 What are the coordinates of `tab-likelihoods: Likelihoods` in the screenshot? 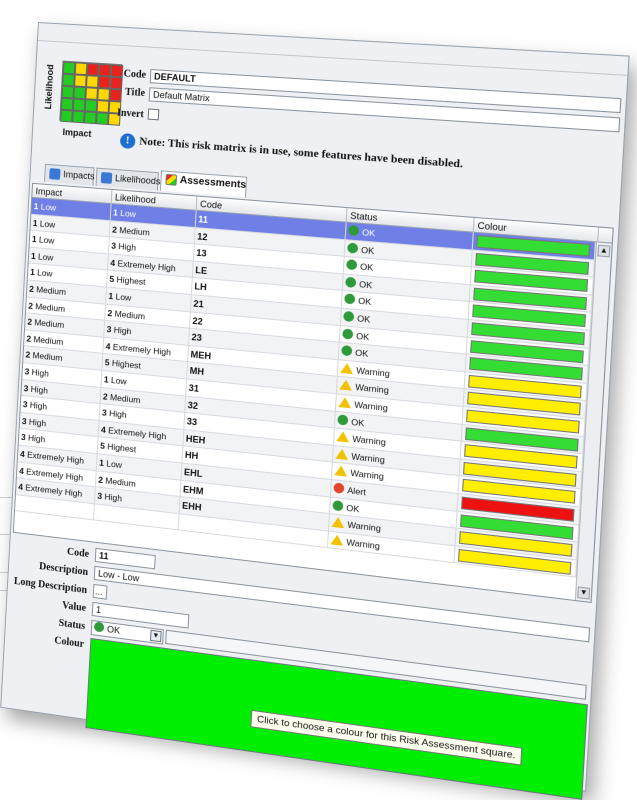 It's located at (128, 179).